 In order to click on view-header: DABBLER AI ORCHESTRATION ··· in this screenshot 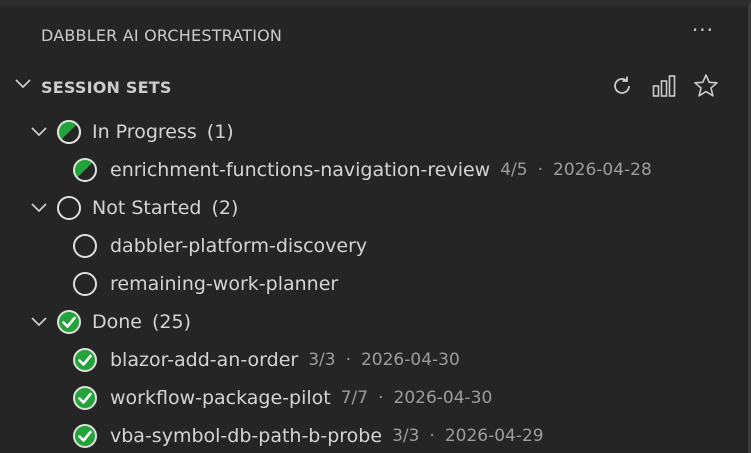, I will do `click(374, 32)`.